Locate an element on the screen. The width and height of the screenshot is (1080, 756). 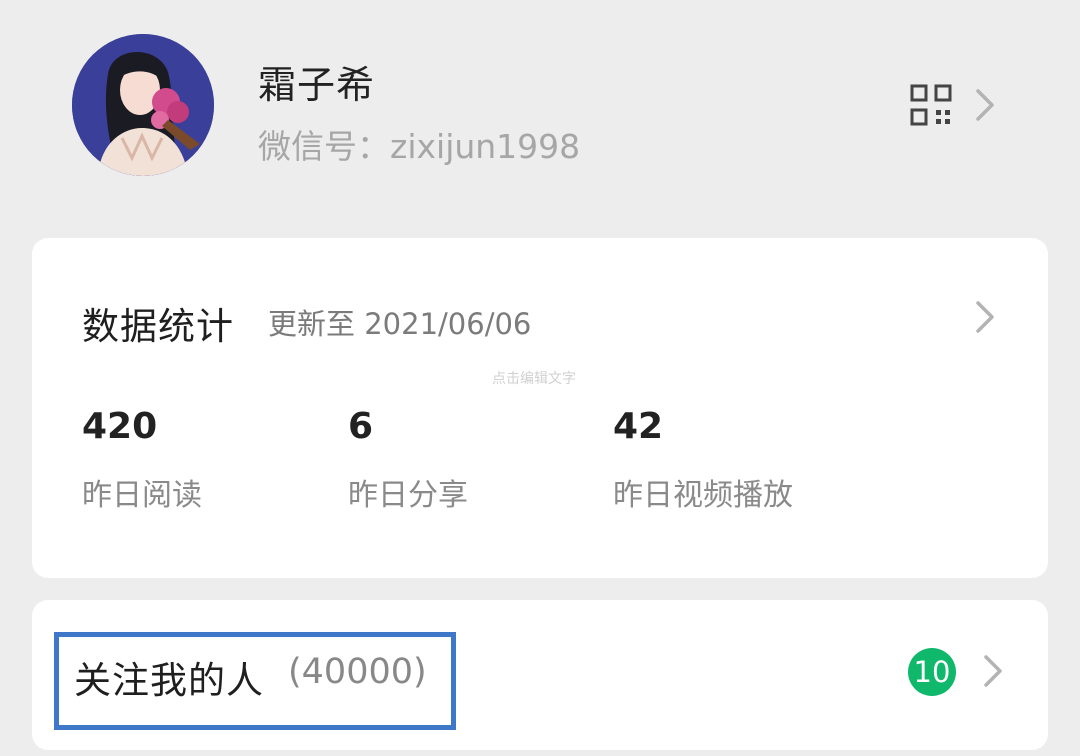
followers-title: 关注我的人 is located at coordinates (169, 680).